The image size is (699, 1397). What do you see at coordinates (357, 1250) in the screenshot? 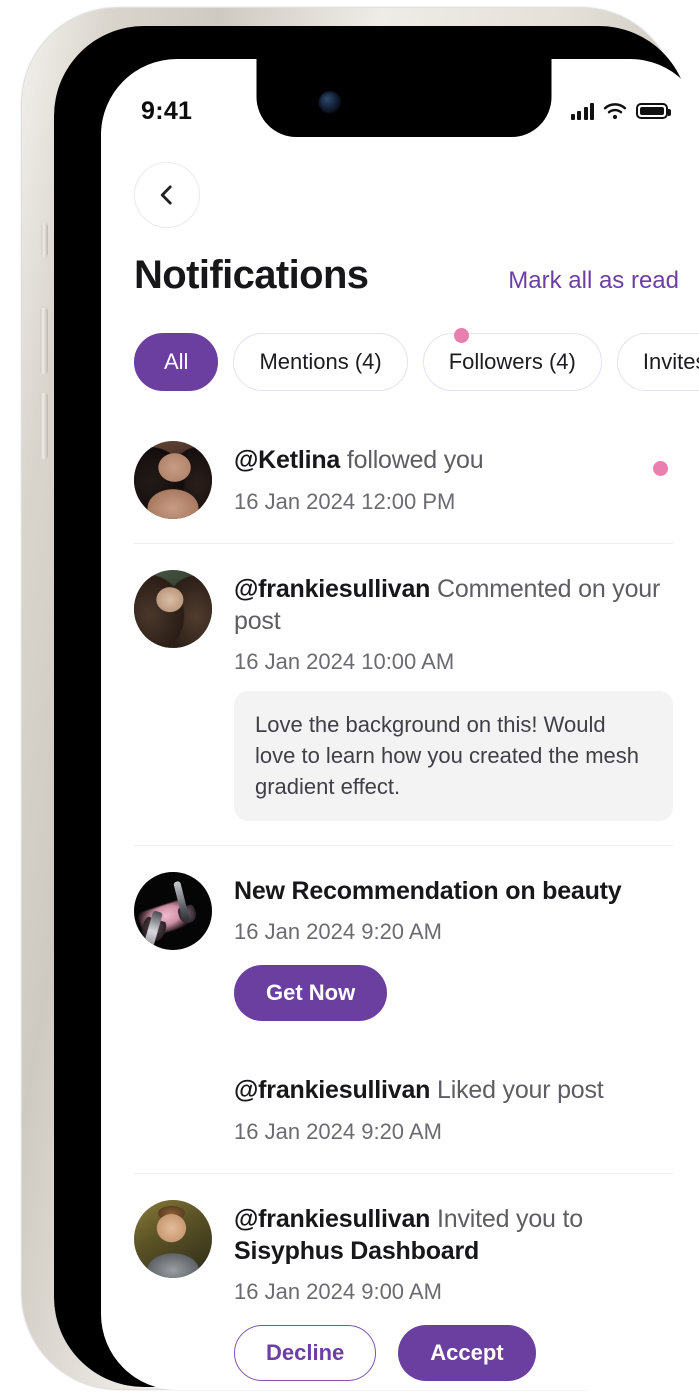
I see `invite-target: Sisyphus Dashboard` at bounding box center [357, 1250].